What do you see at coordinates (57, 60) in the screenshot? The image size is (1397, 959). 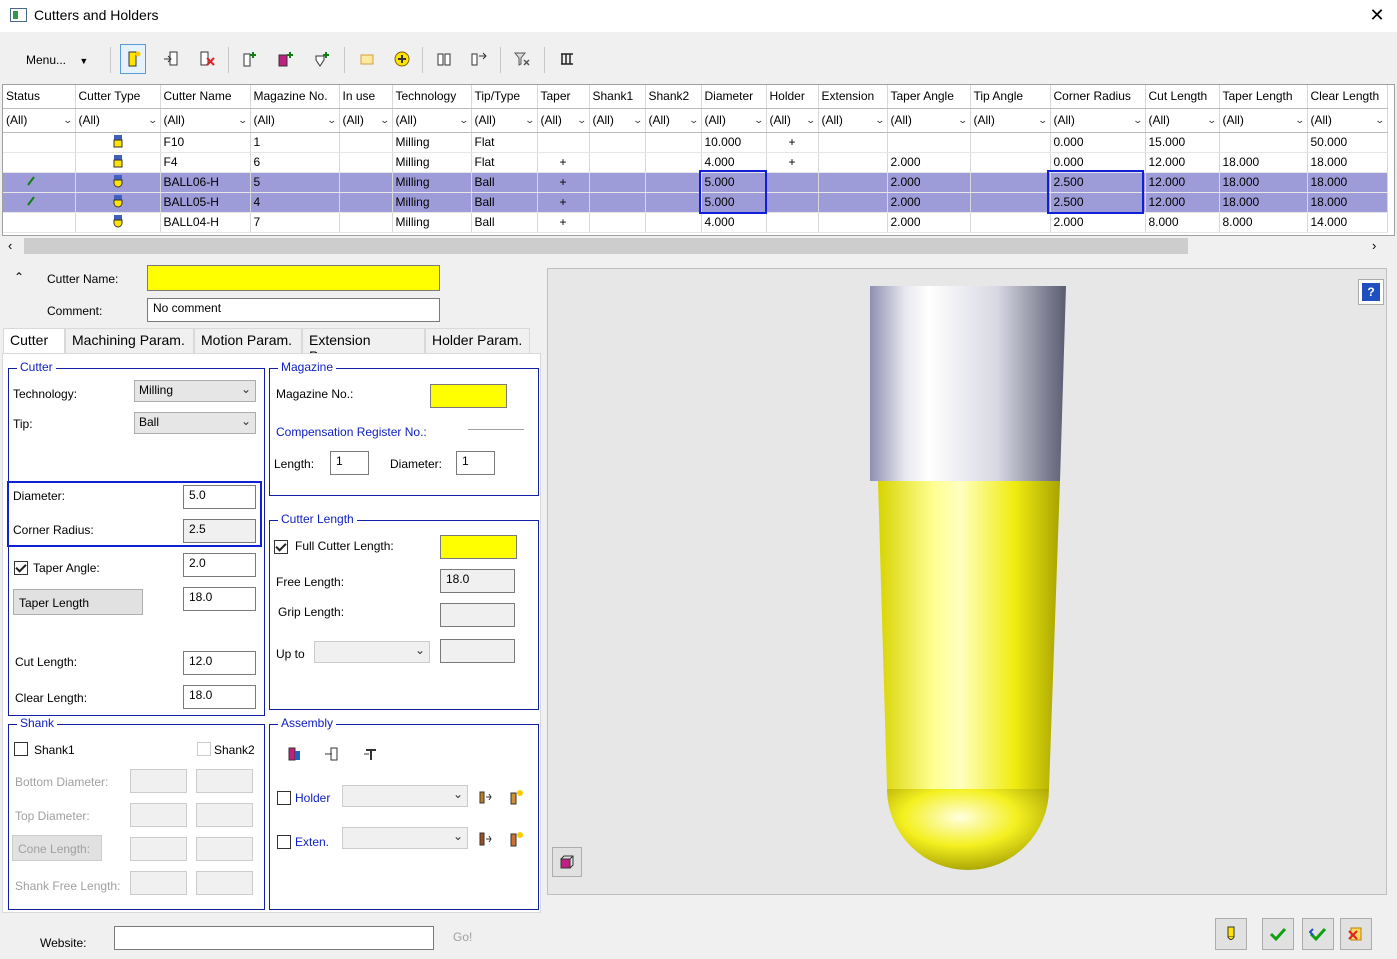 I see `menu-button: Menu... ▼` at bounding box center [57, 60].